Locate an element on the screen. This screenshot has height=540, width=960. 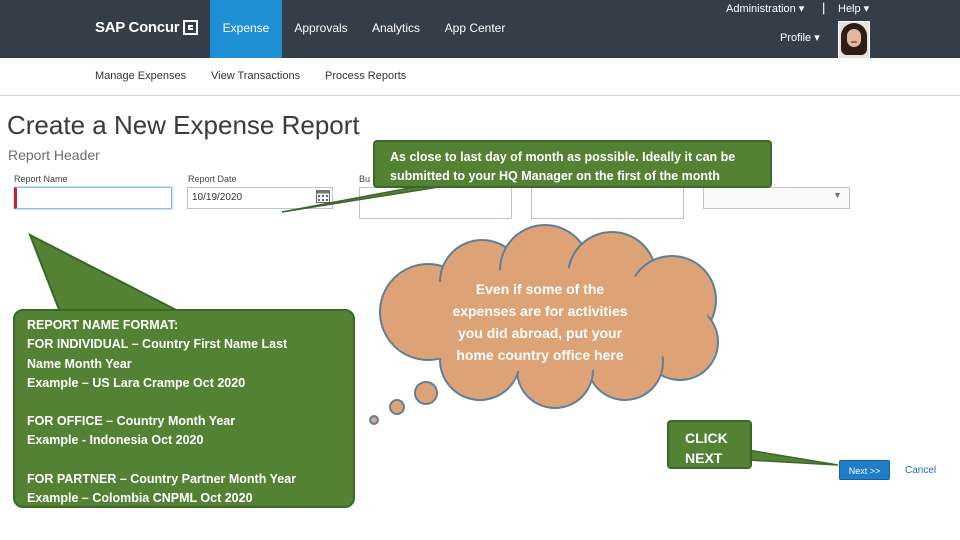
cancel-button: Cancel is located at coordinates (920, 470).